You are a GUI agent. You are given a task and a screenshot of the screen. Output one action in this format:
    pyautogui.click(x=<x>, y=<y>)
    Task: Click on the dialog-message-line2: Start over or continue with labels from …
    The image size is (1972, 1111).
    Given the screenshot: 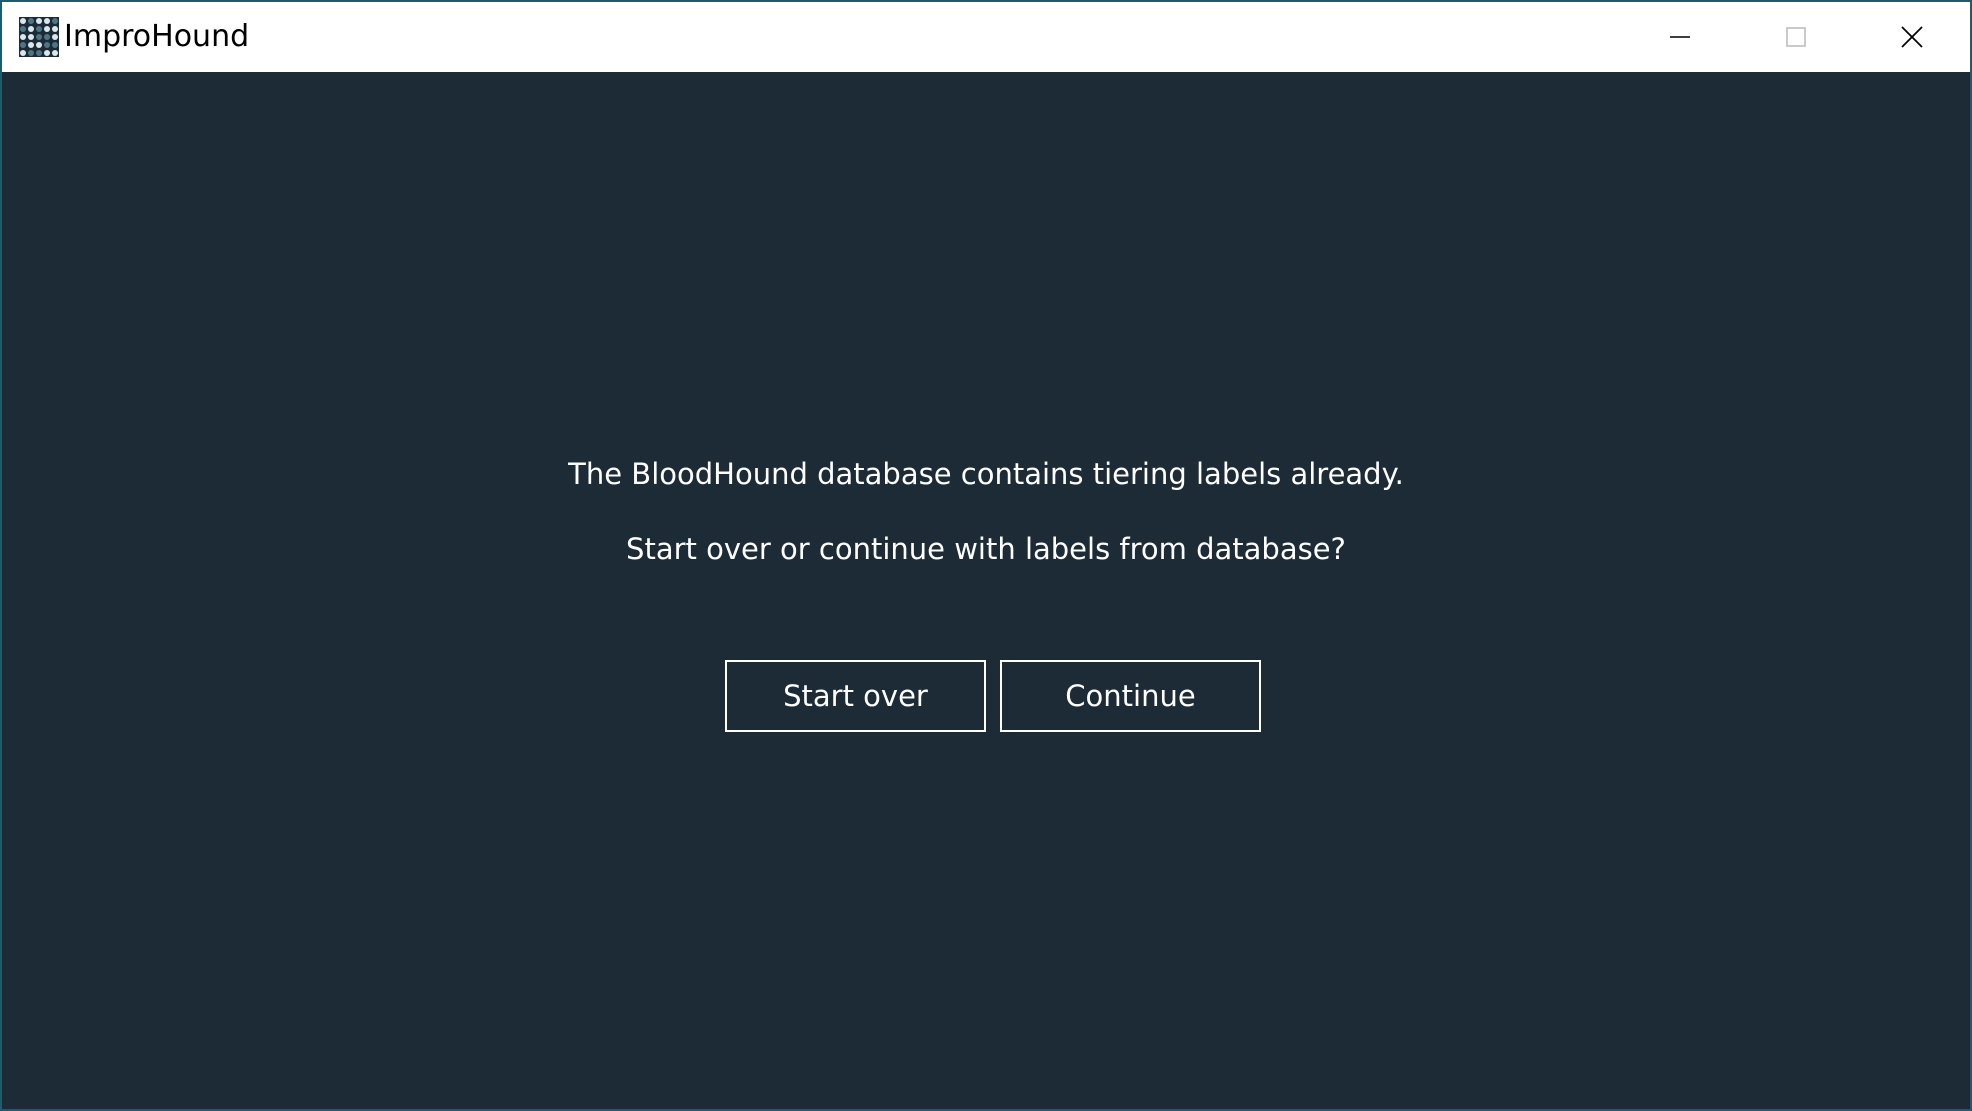 What is the action you would take?
    pyautogui.click(x=986, y=549)
    